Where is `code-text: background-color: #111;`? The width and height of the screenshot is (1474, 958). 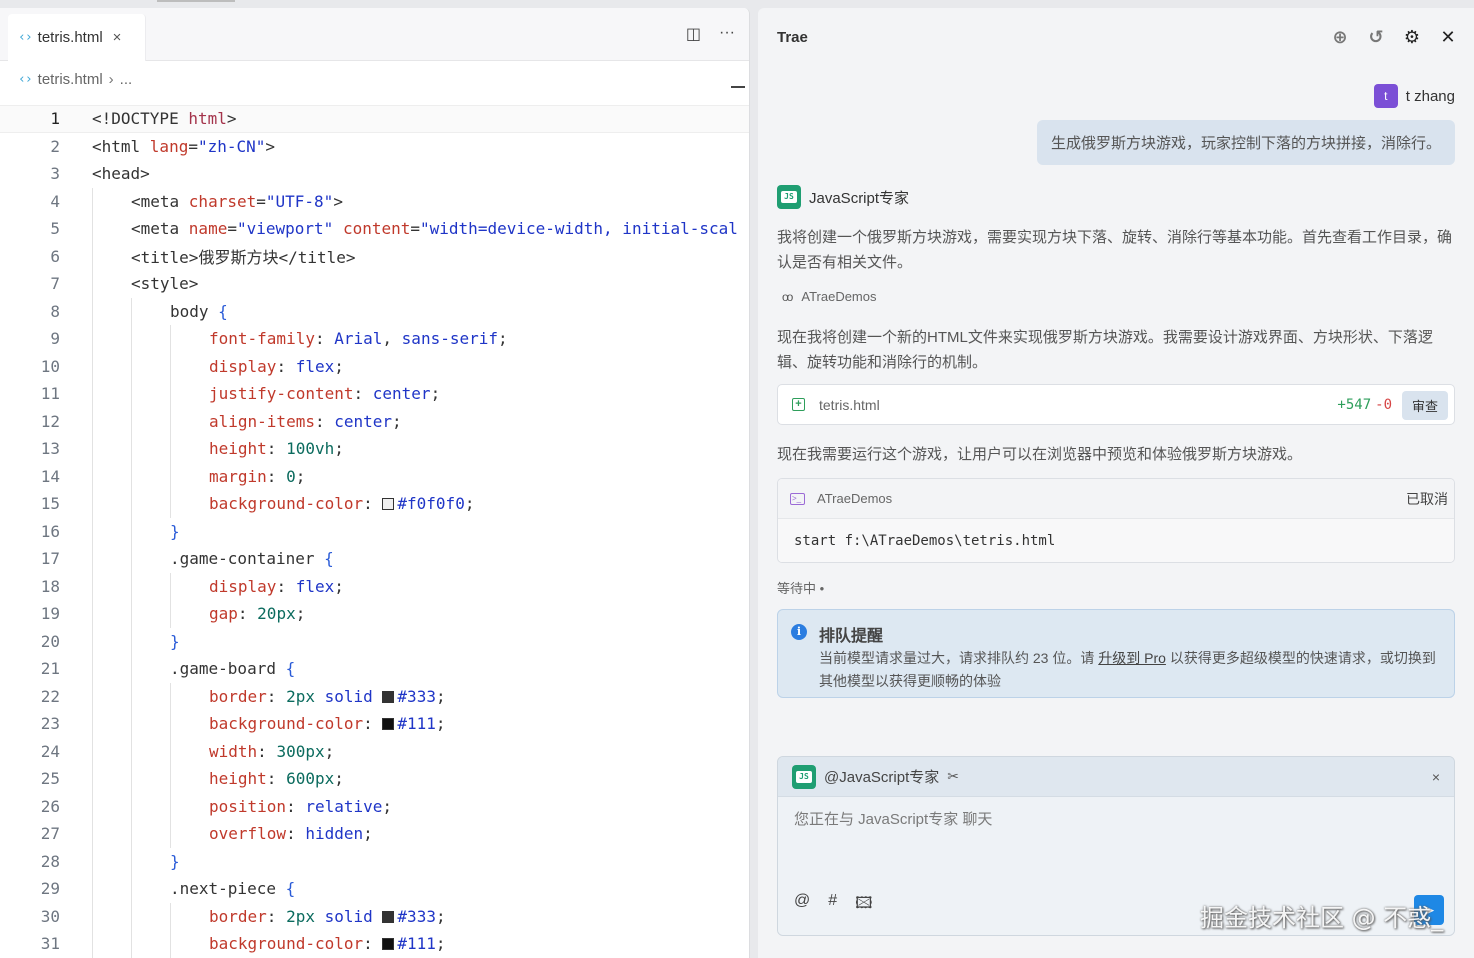 code-text: background-color: #111; is located at coordinates (327, 724).